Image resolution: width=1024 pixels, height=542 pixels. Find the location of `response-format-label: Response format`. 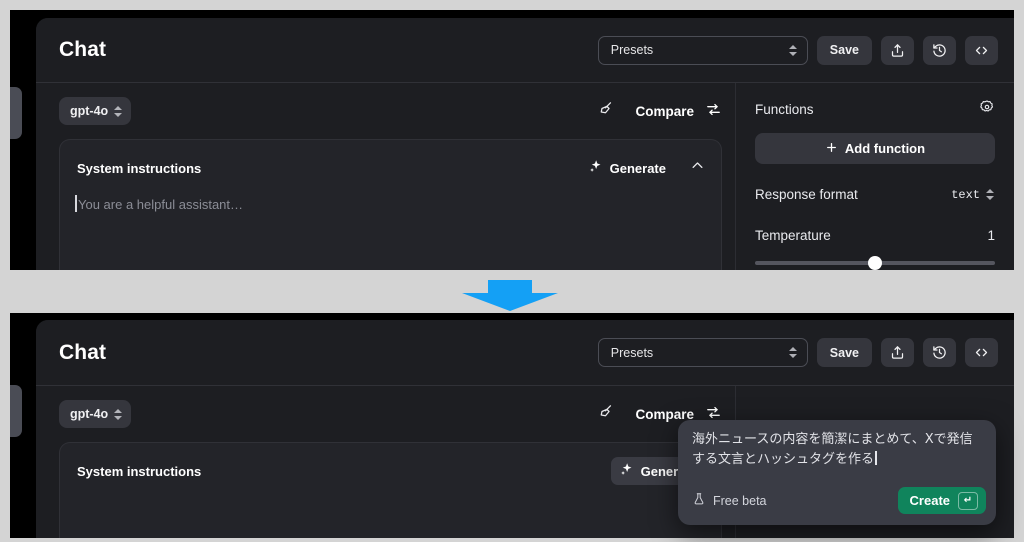

response-format-label: Response format is located at coordinates (806, 194).